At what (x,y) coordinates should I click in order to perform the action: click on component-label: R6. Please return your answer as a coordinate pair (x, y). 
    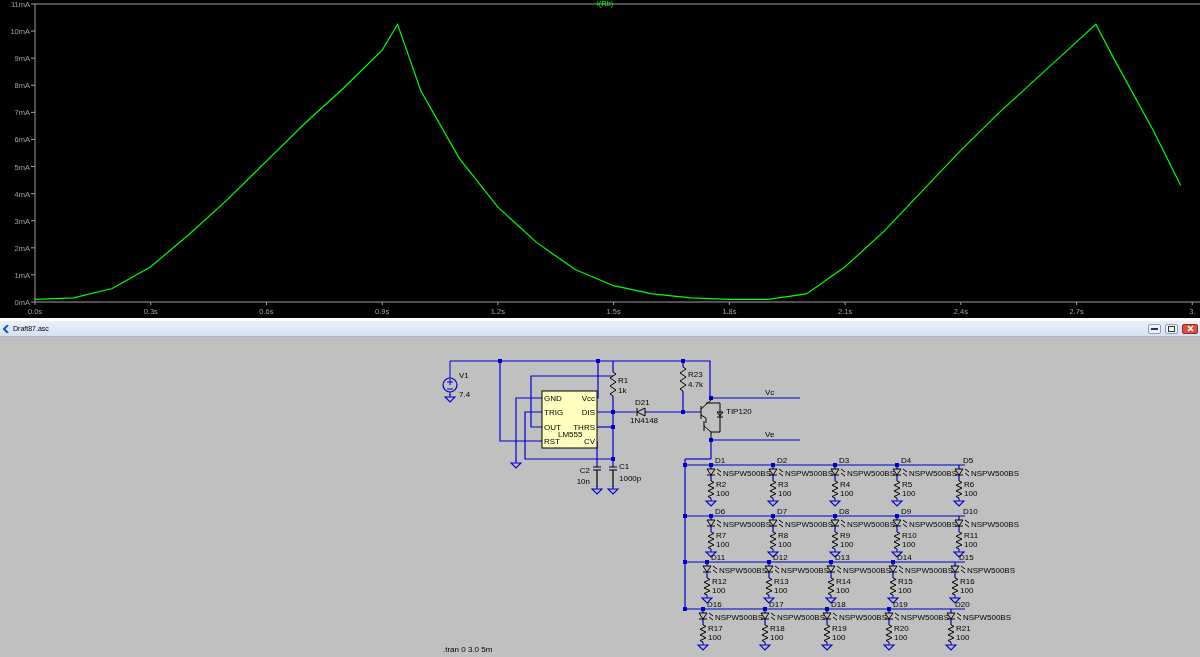
    Looking at the image, I should click on (969, 484).